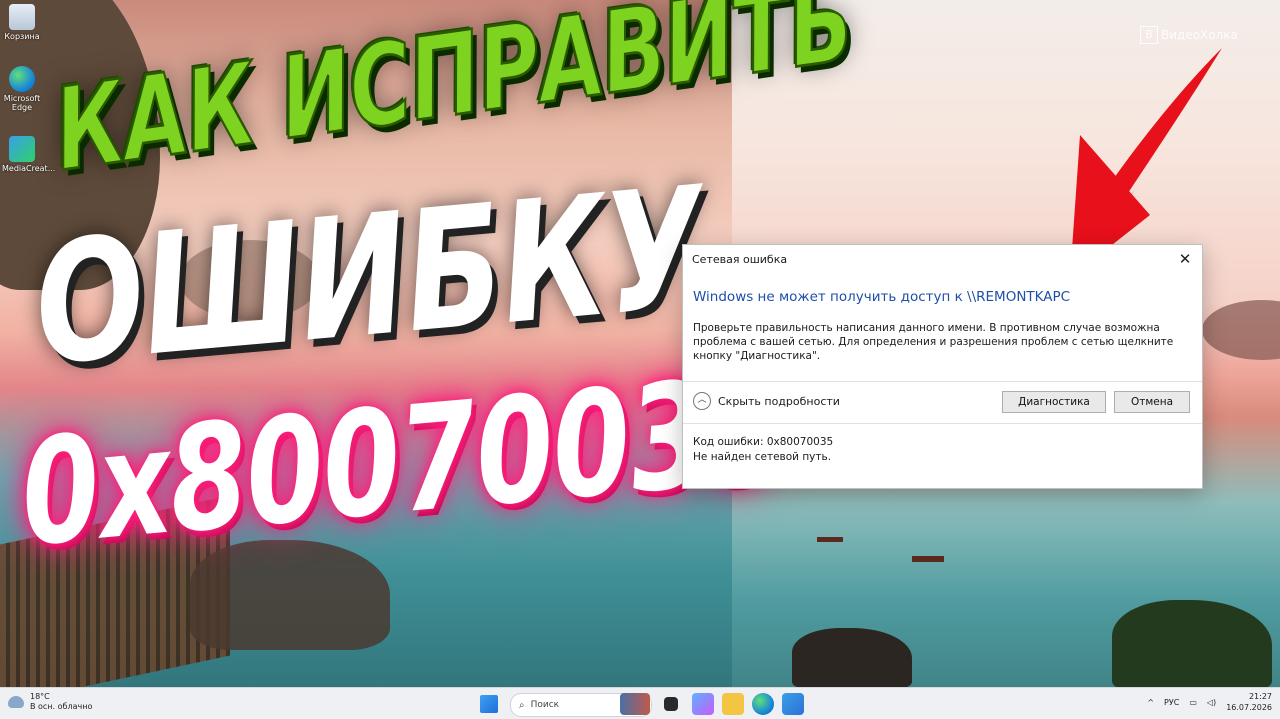  I want to click on shore-rock, so click(852, 658).